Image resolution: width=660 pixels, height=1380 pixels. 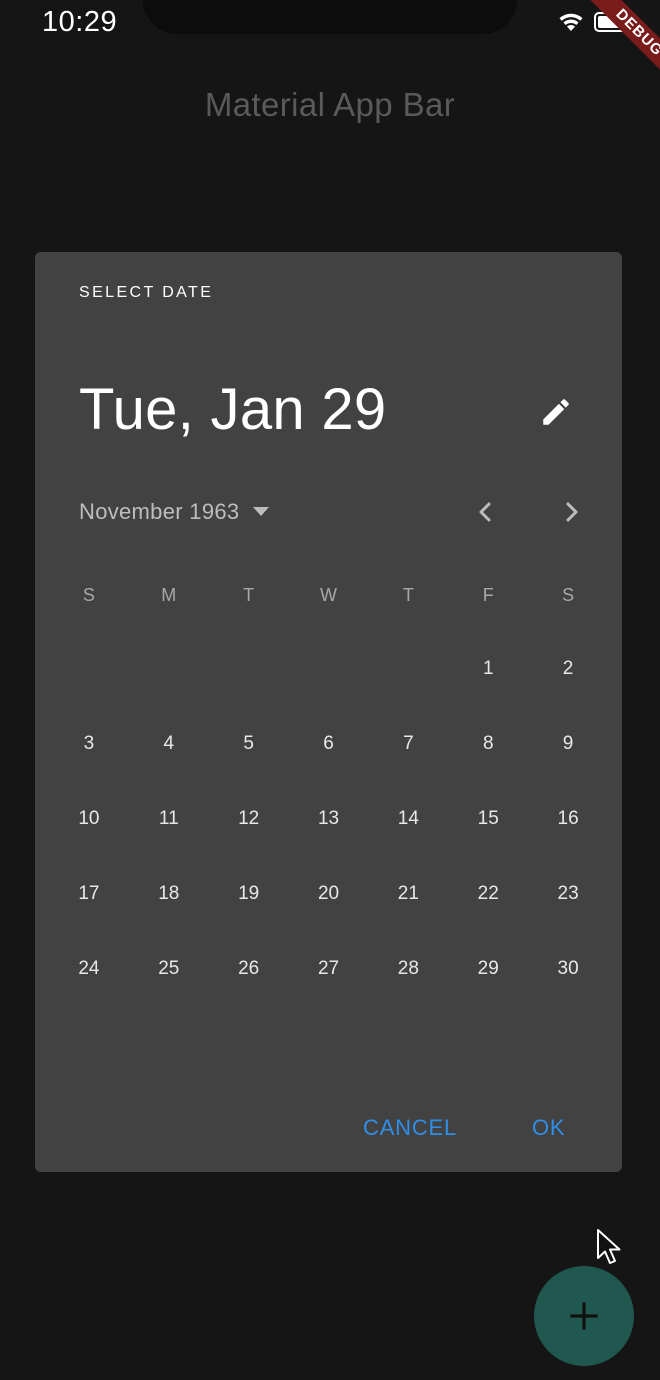 What do you see at coordinates (159, 511) in the screenshot?
I see `month-year-label: November 1963` at bounding box center [159, 511].